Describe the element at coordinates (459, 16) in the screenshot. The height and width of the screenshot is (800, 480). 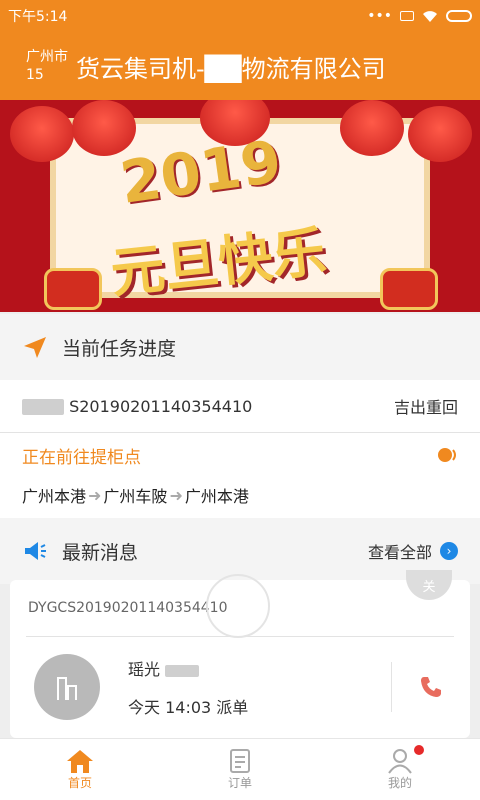
I see `battery-icon` at that location.